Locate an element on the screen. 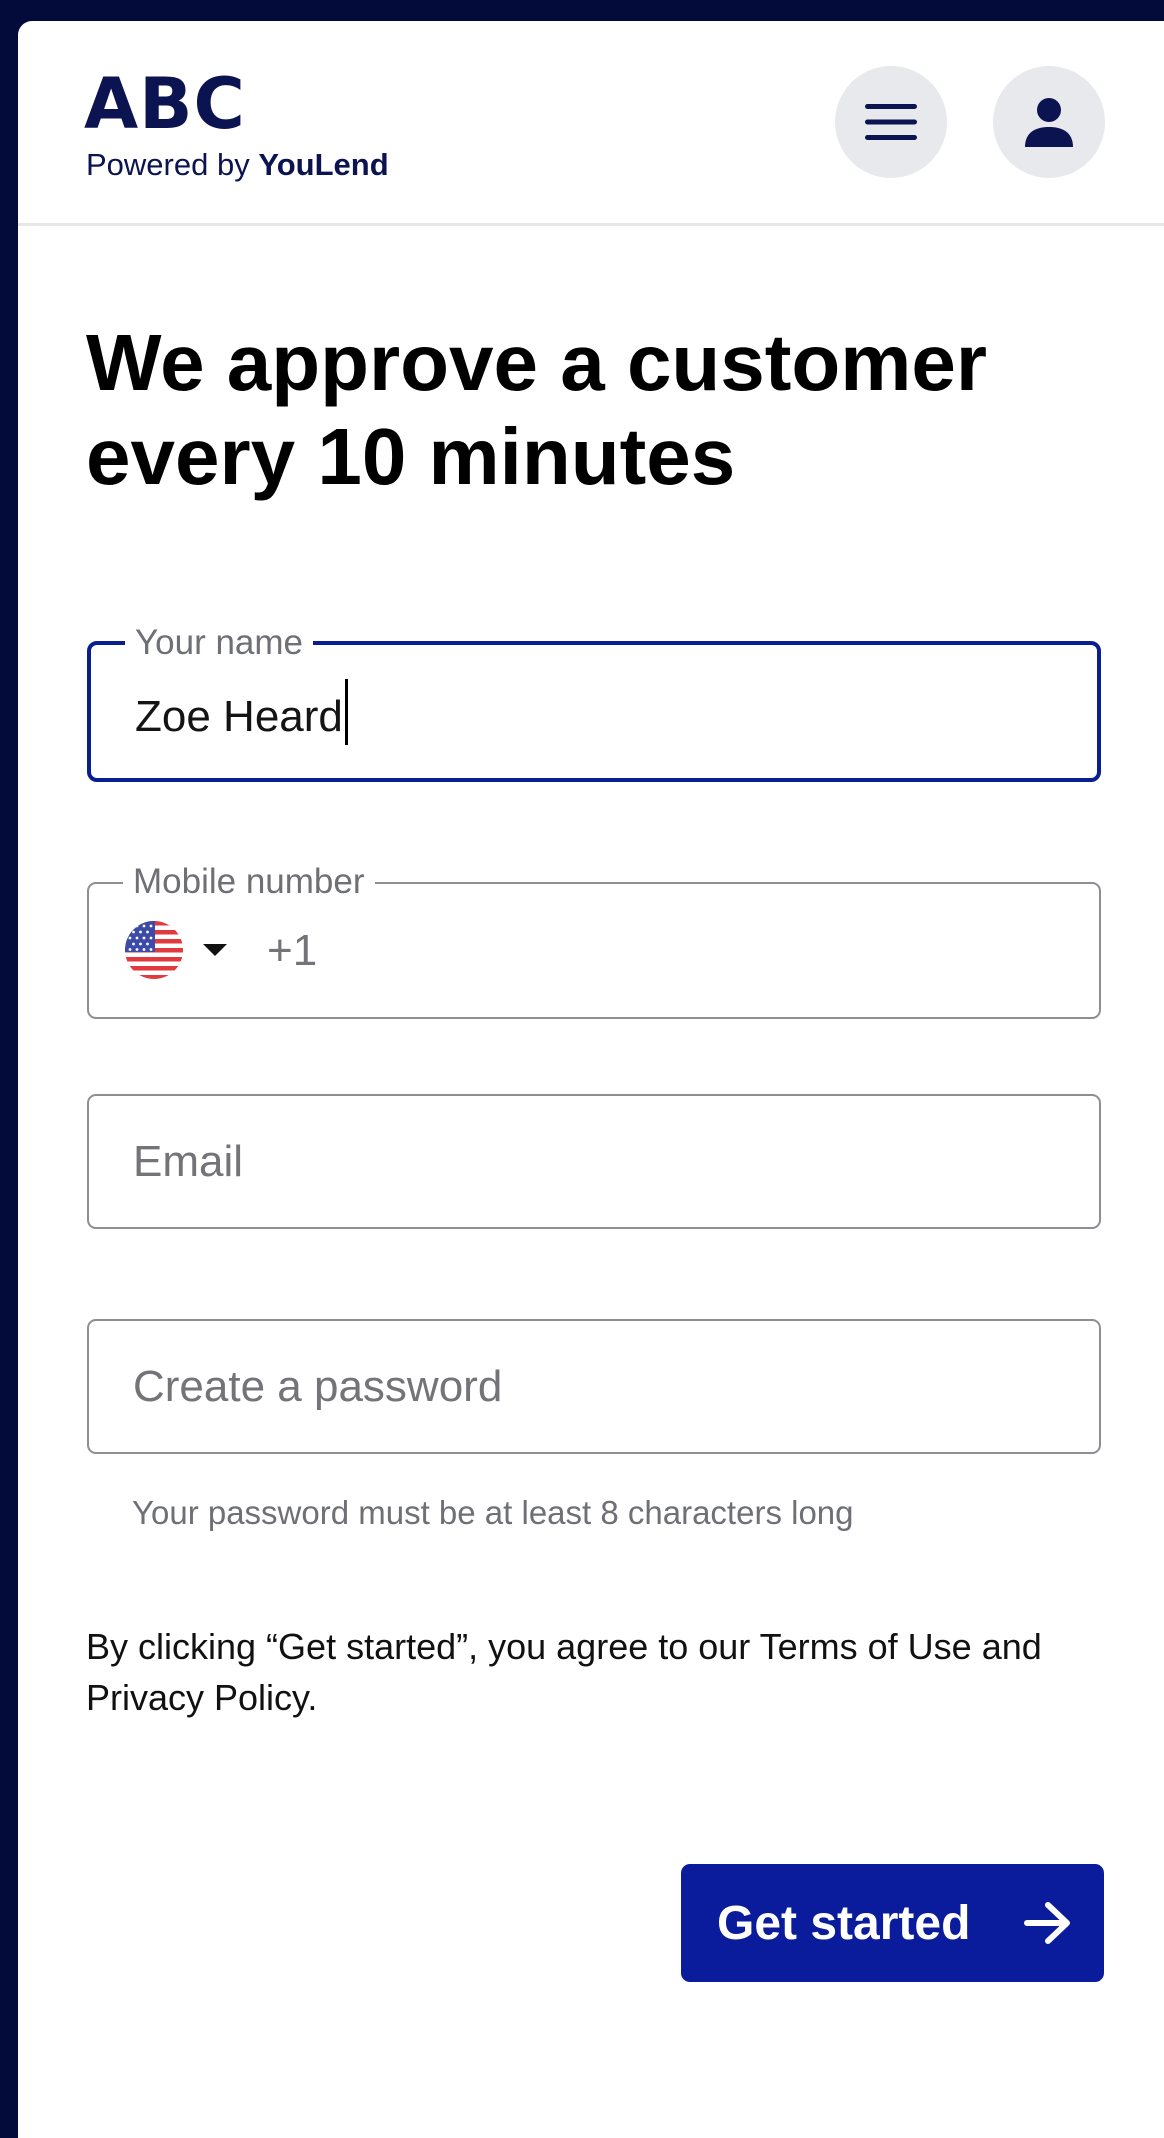 This screenshot has height=2138, width=1164. account-button is located at coordinates (1049, 122).